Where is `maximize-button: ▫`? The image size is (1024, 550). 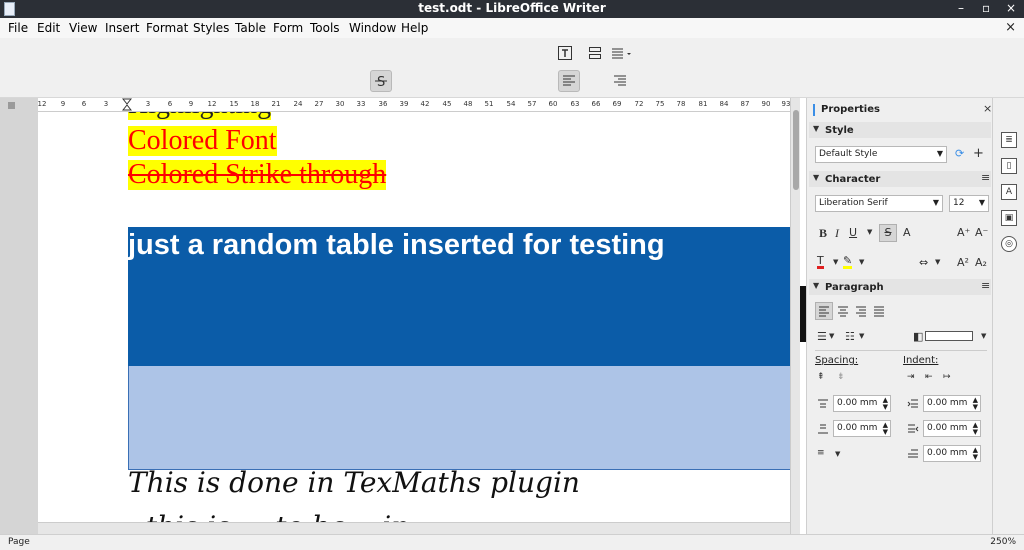 maximize-button: ▫ is located at coordinates (986, 8).